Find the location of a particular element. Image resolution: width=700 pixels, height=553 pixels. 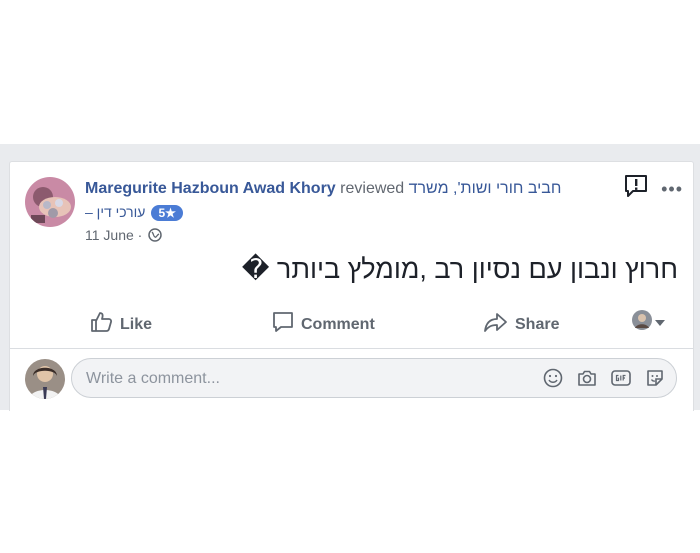

post-meta: 11 June · is located at coordinates (123, 236).